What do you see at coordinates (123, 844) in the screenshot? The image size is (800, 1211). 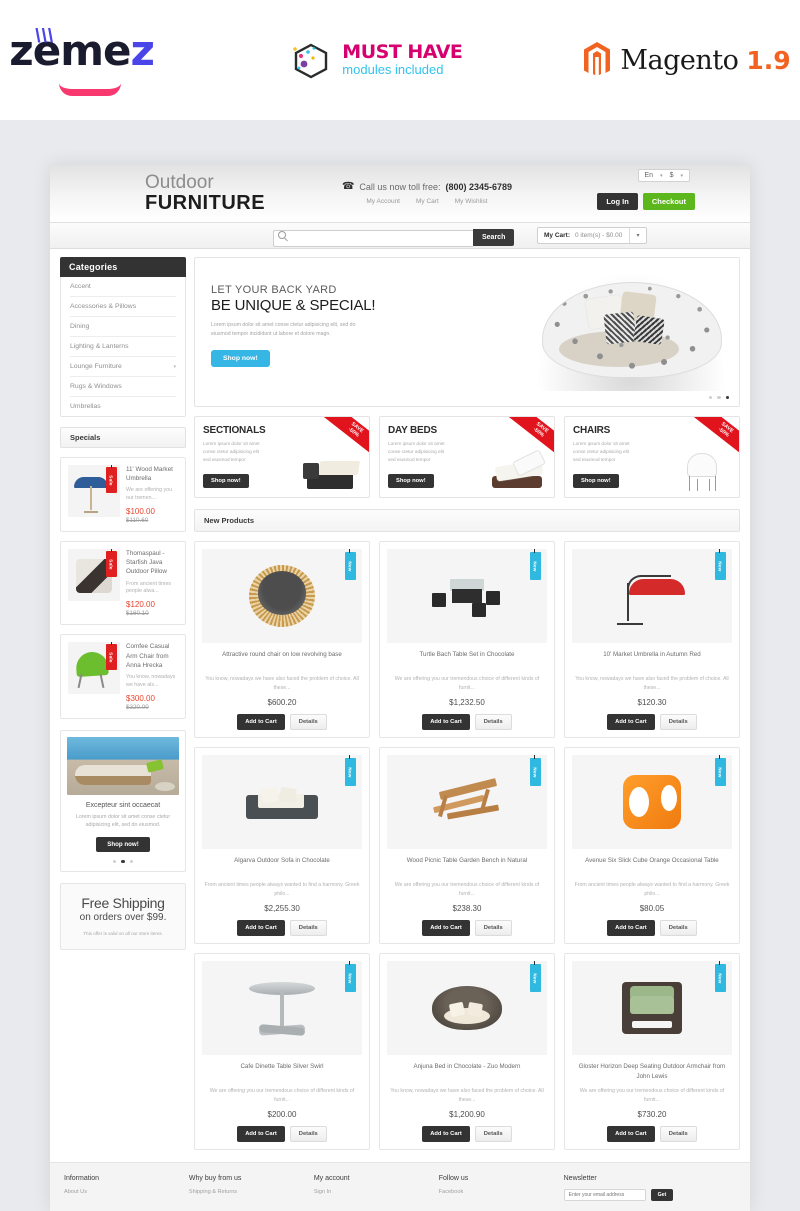 I see `sidebar-banner-button: Shop now!` at bounding box center [123, 844].